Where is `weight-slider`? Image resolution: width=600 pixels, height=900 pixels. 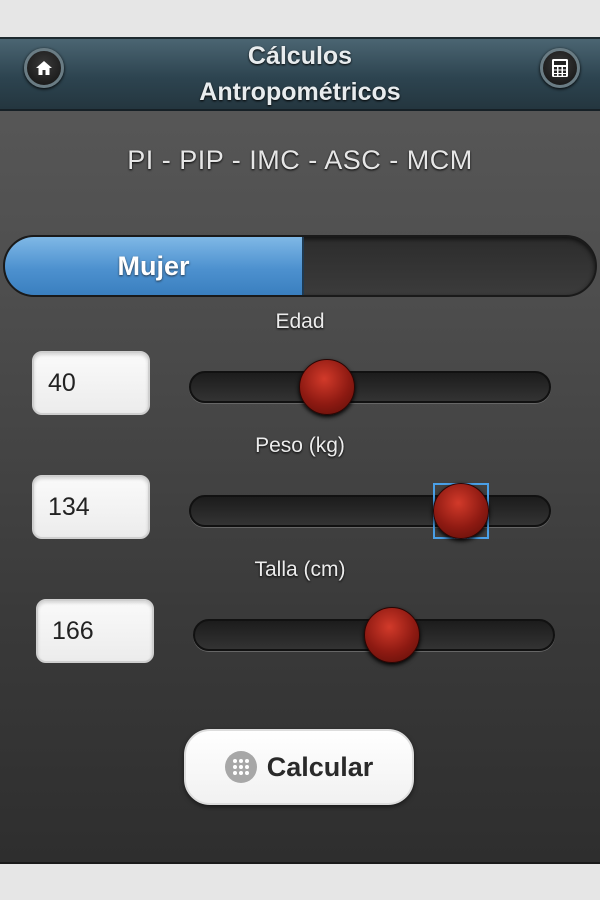
weight-slider is located at coordinates (370, 511).